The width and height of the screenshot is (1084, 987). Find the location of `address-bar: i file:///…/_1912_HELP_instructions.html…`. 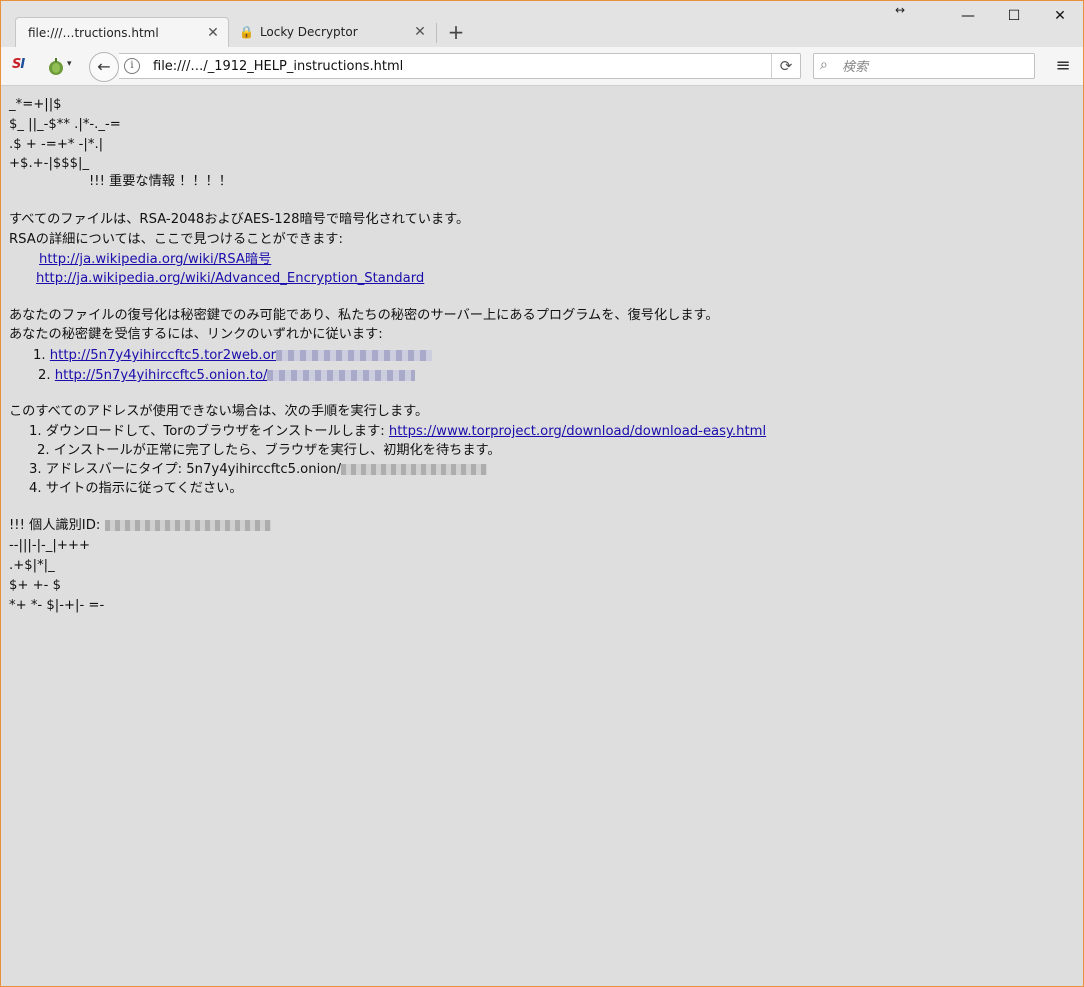

address-bar: i file:///…/_1912_HELP_instructions.html… is located at coordinates (460, 66).